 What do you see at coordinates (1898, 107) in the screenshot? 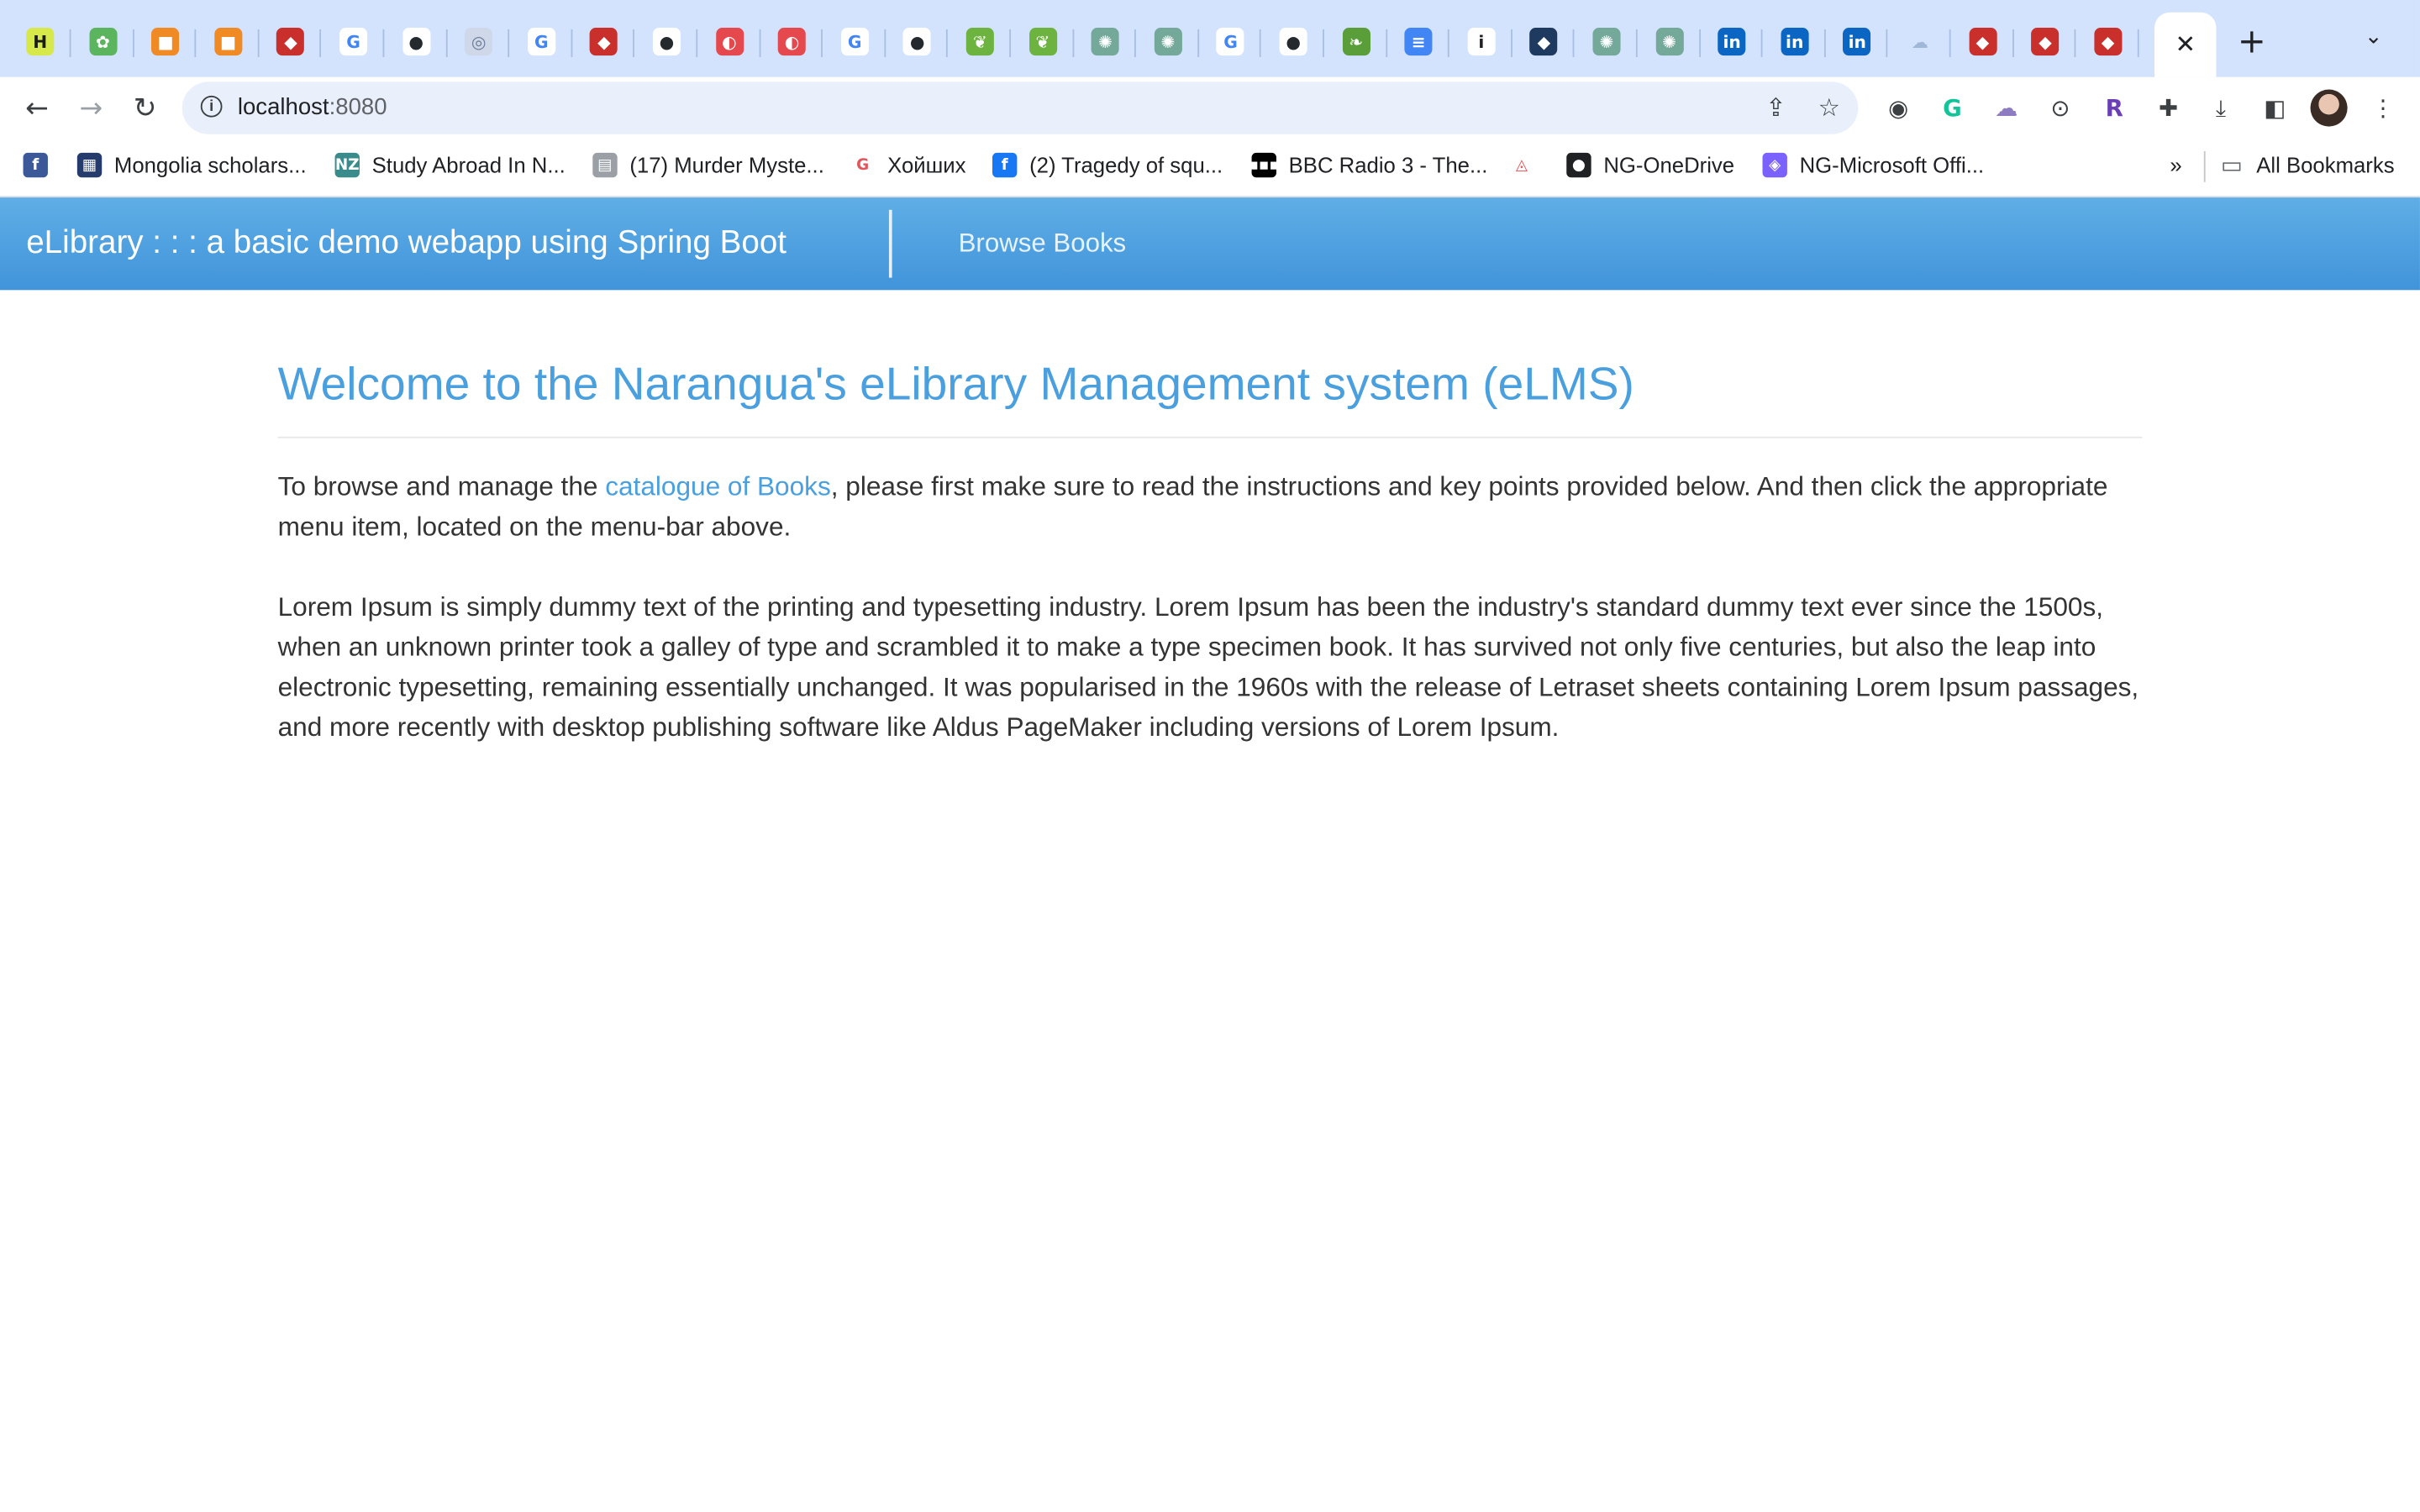
I see `ghost-extension-icon: ◉` at bounding box center [1898, 107].